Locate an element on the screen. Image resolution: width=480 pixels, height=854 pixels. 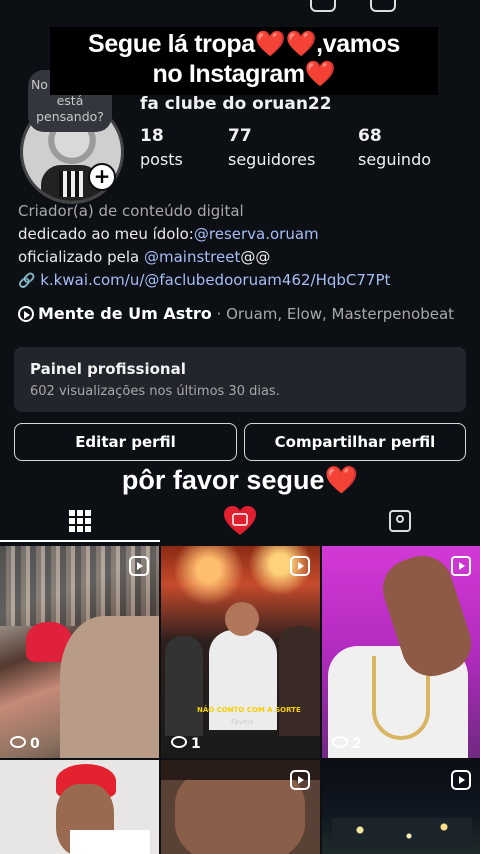
tab-tagged is located at coordinates (400, 521).